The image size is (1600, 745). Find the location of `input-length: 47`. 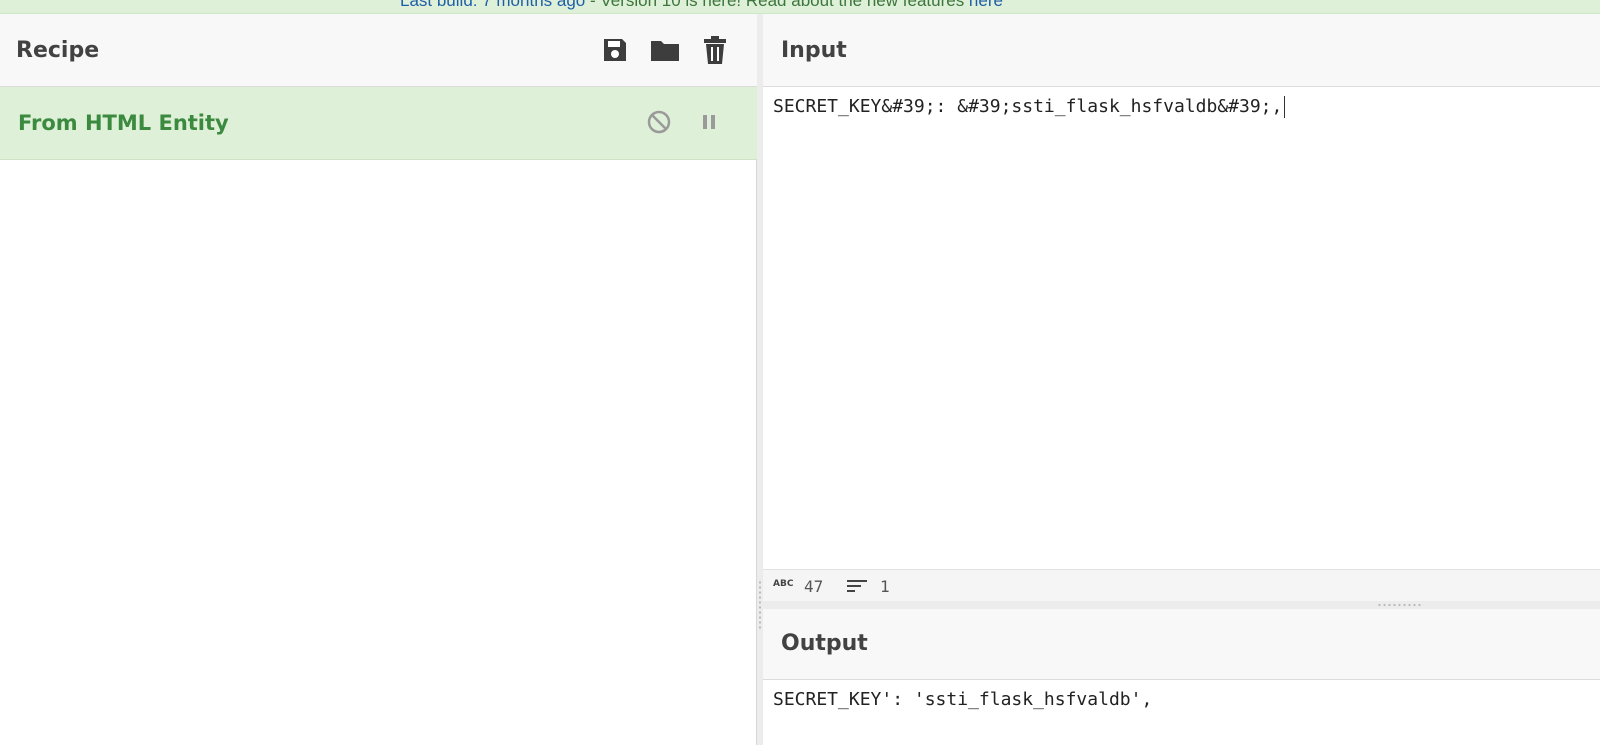

input-length: 47 is located at coordinates (814, 586).